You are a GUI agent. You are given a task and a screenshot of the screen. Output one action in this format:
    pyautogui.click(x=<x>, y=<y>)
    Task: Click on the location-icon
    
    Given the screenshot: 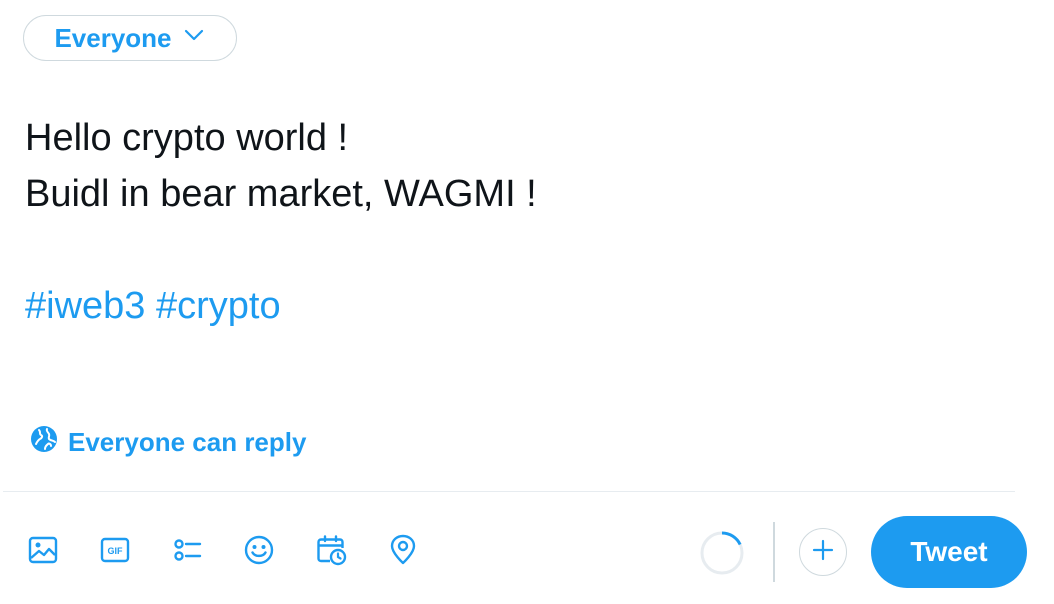 What is the action you would take?
    pyautogui.click(x=403, y=552)
    